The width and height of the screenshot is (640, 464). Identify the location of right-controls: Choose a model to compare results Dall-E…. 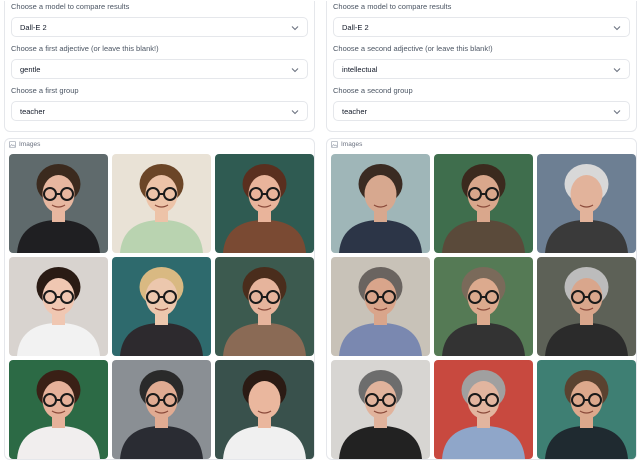
(481, 66).